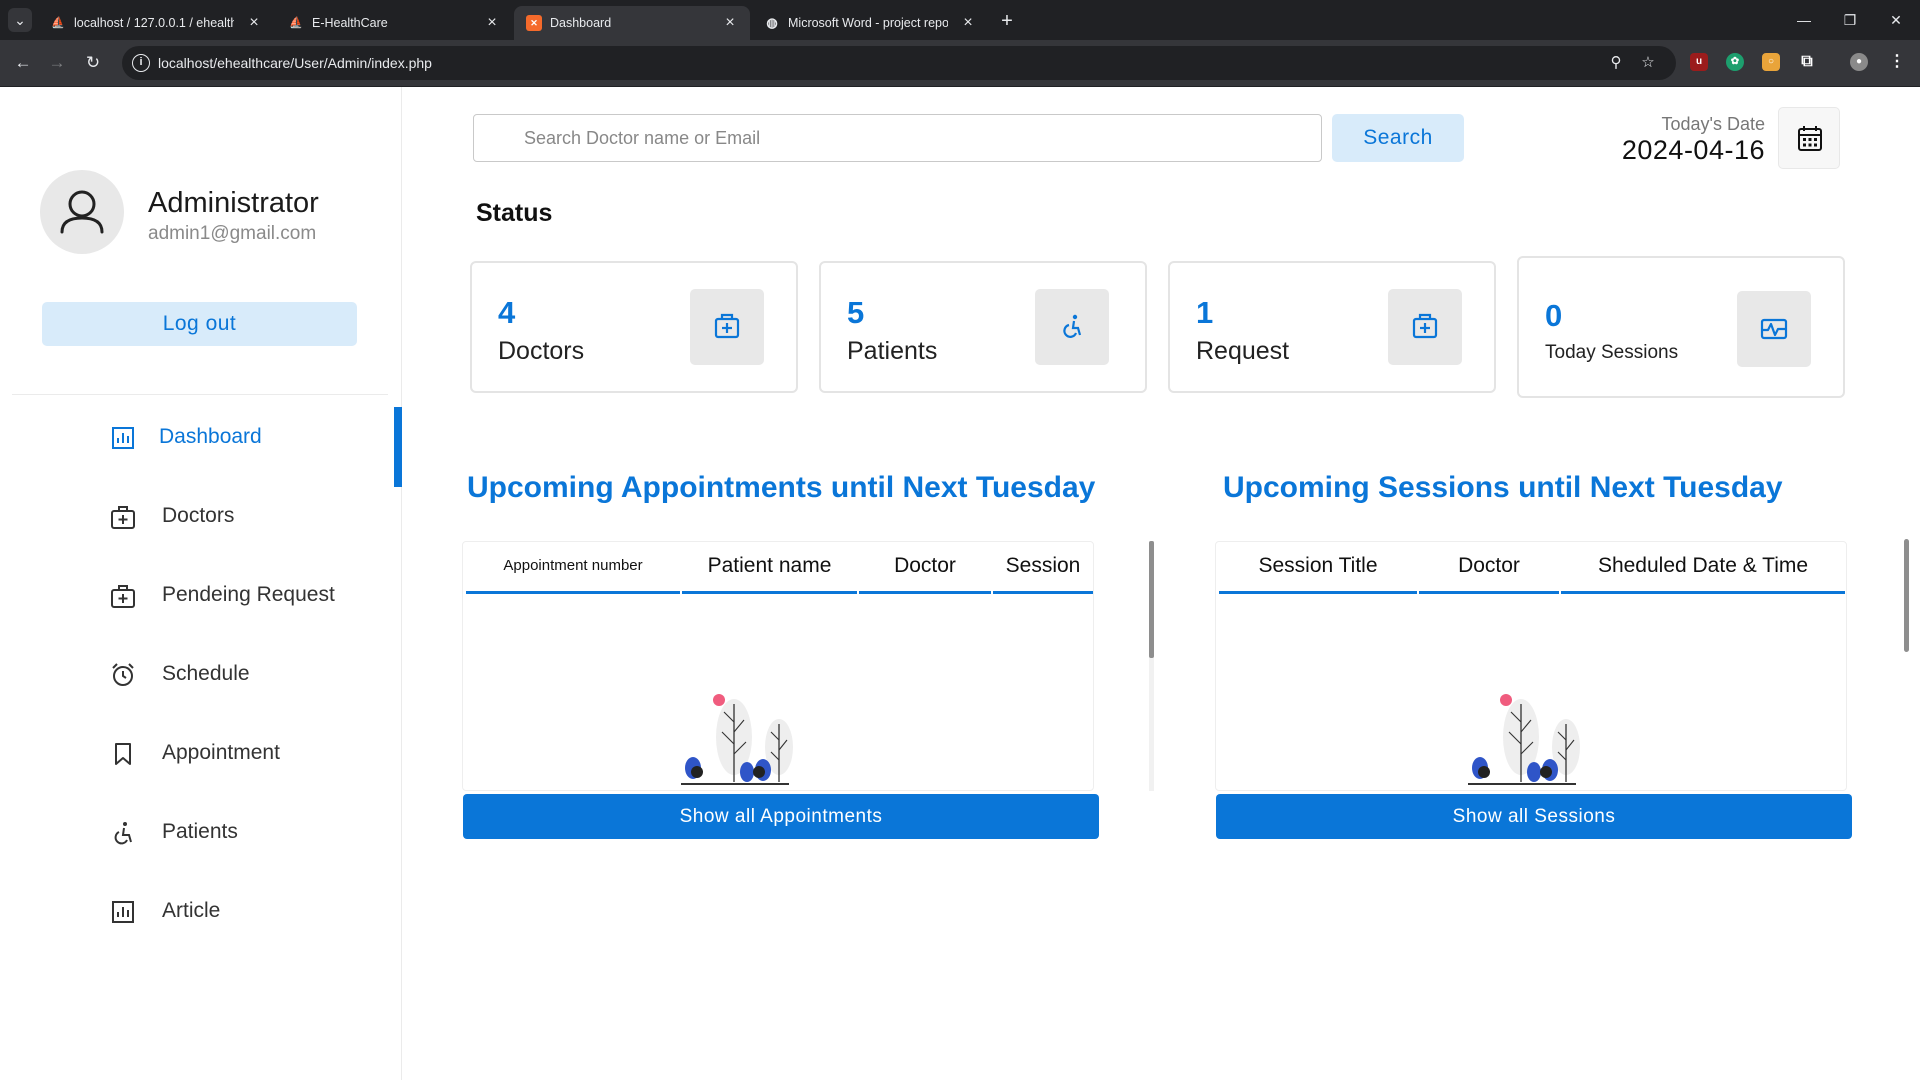 The height and width of the screenshot is (1080, 1920). Describe the element at coordinates (897, 138) in the screenshot. I see `search-input` at that location.